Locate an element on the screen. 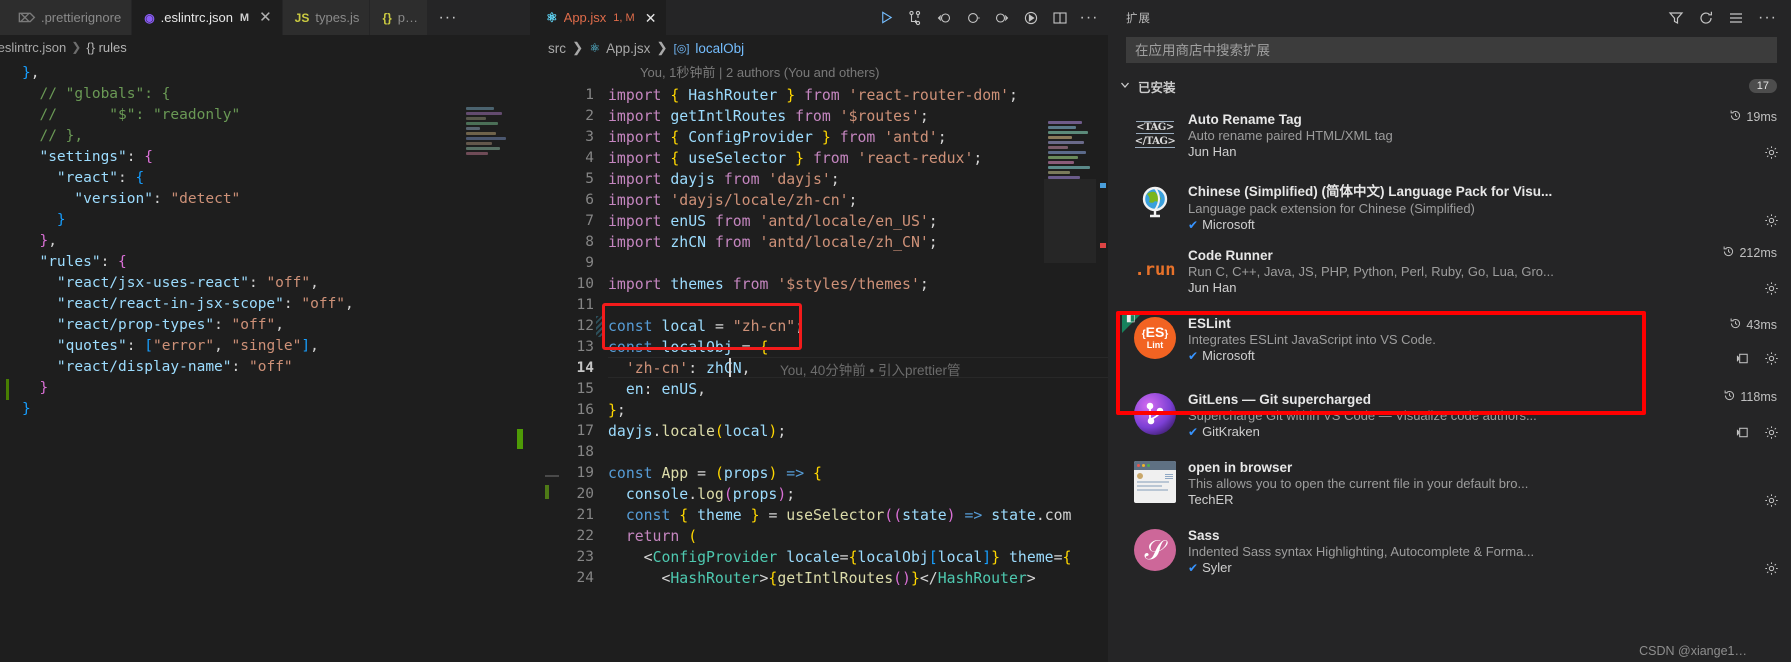  debug-step-over-icon is located at coordinates (1002, 18).